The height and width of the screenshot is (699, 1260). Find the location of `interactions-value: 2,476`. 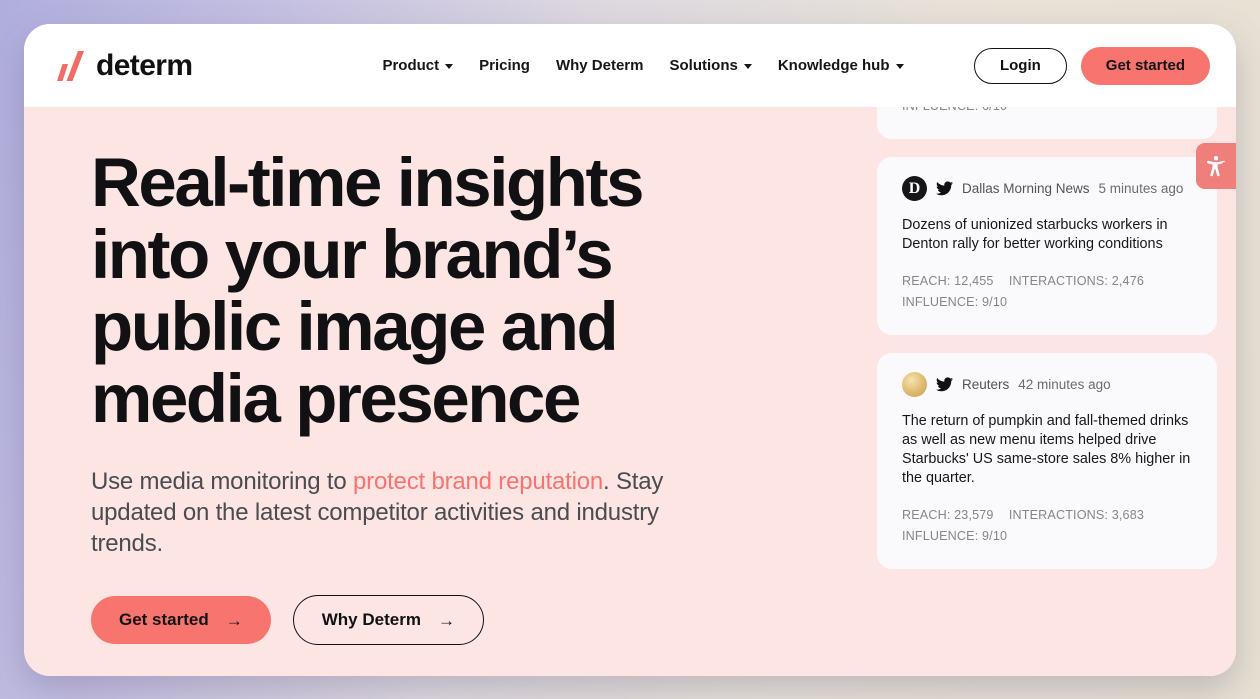

interactions-value: 2,476 is located at coordinates (1128, 281).